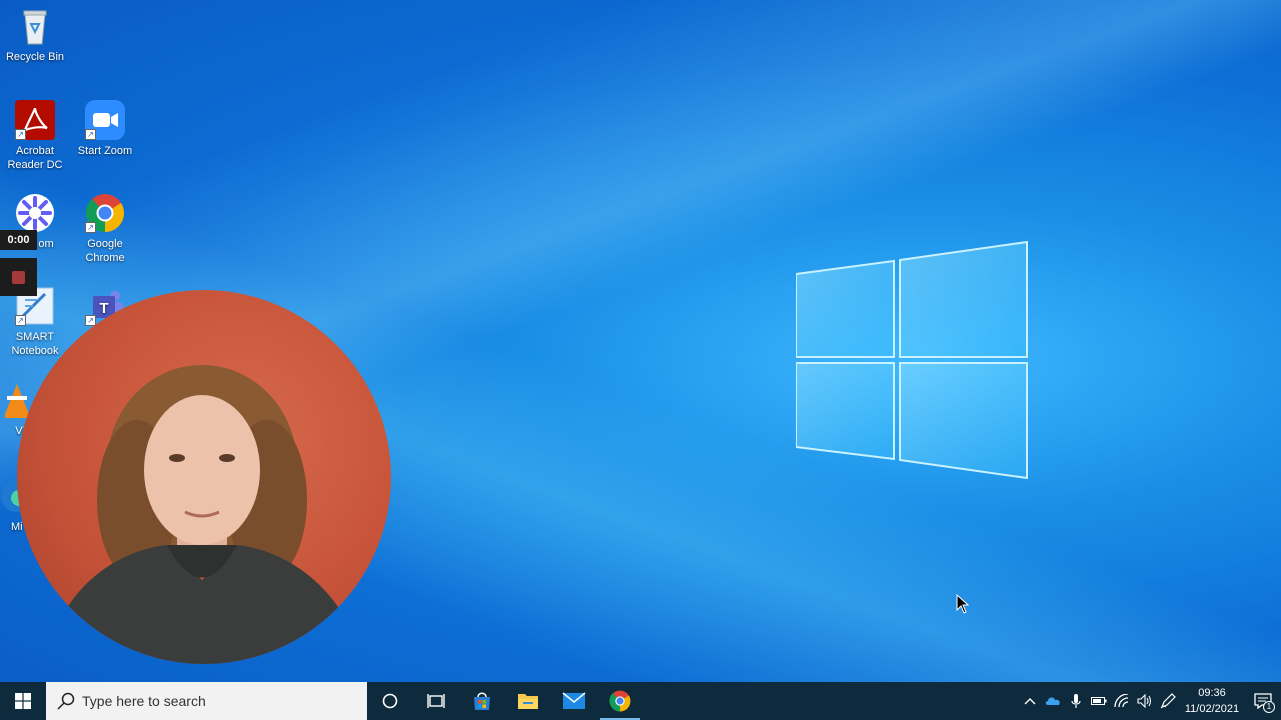  I want to click on svg-text: T, so click(103, 308).